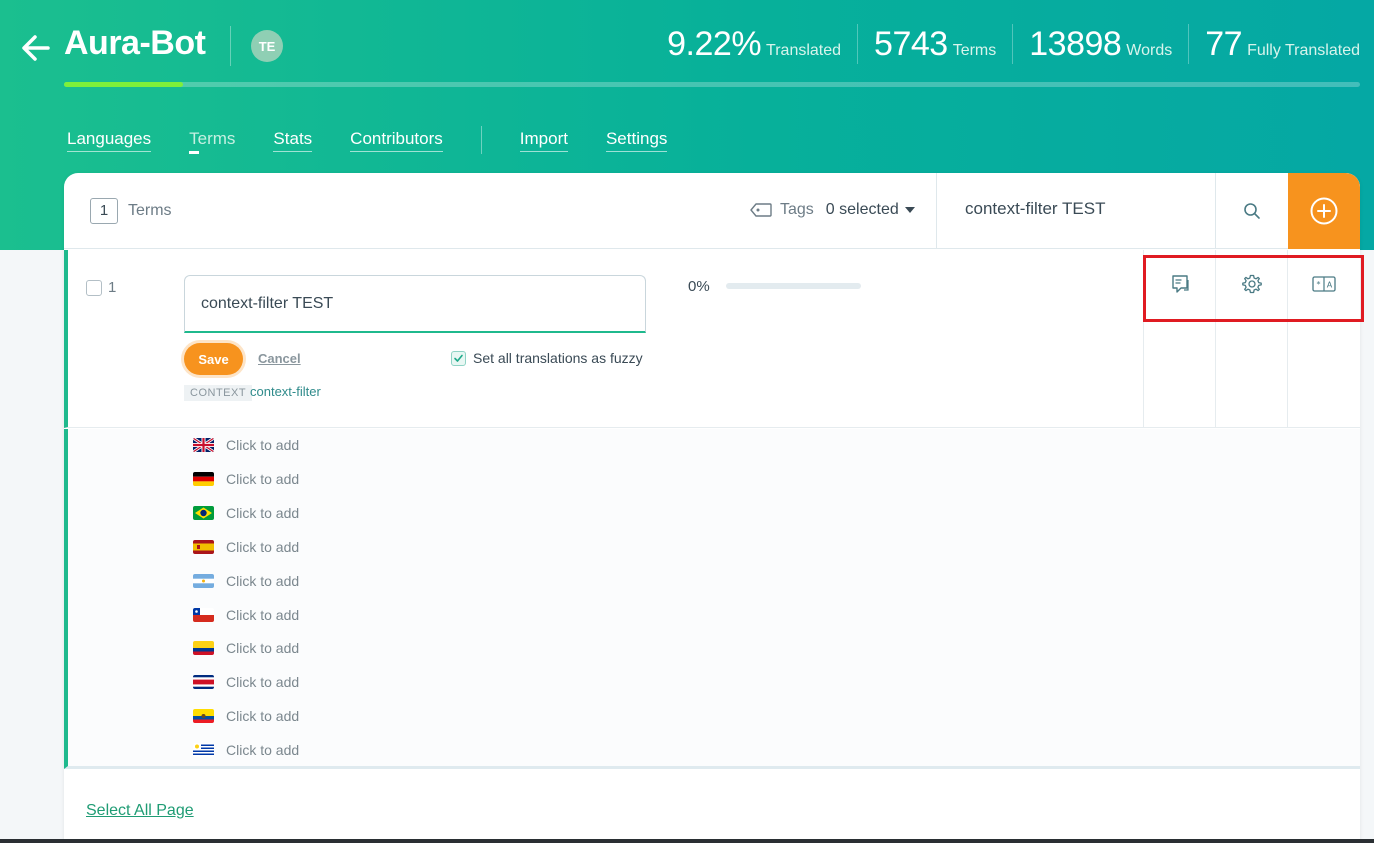  What do you see at coordinates (267, 46) in the screenshot?
I see `avatar: TE` at bounding box center [267, 46].